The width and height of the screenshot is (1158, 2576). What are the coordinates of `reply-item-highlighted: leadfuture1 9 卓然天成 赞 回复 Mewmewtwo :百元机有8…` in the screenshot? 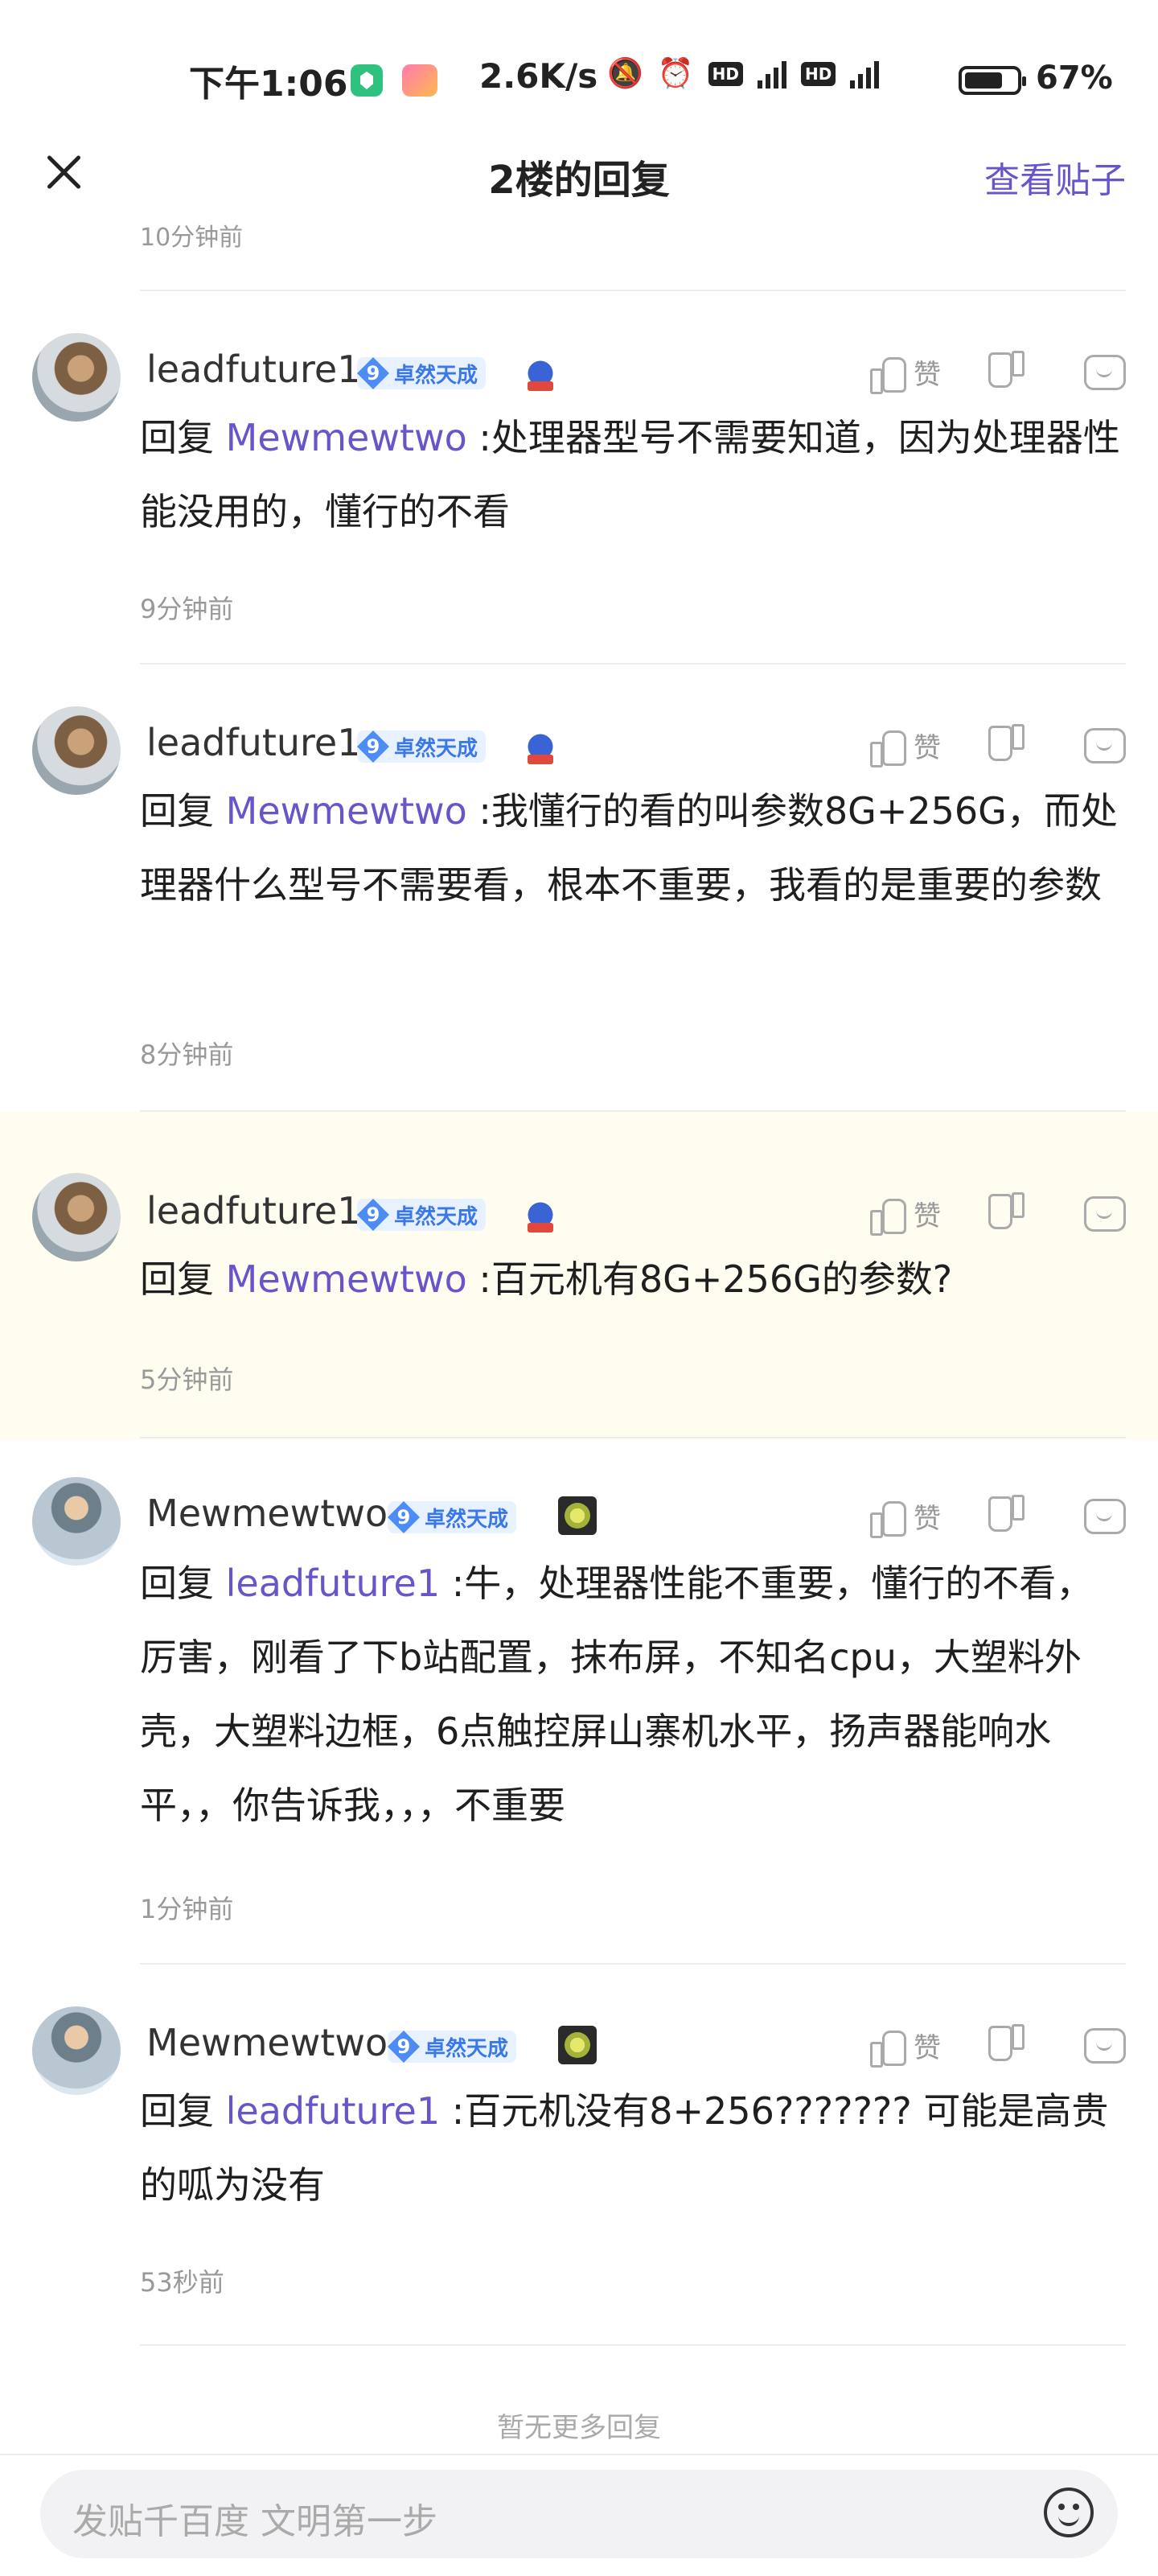 It's located at (579, 1276).